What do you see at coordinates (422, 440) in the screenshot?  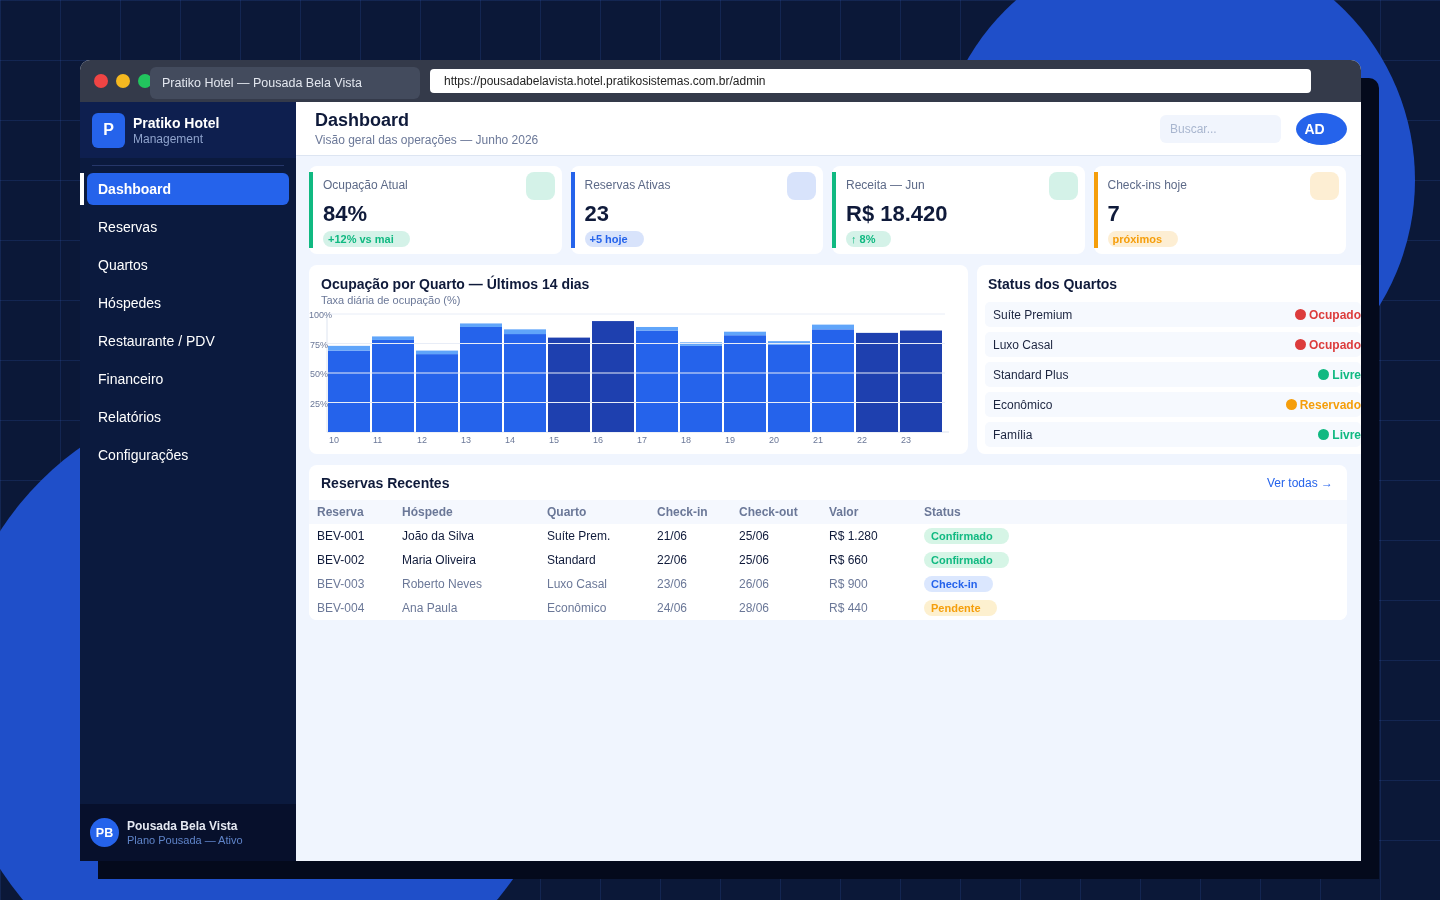 I see `axis-label: 12` at bounding box center [422, 440].